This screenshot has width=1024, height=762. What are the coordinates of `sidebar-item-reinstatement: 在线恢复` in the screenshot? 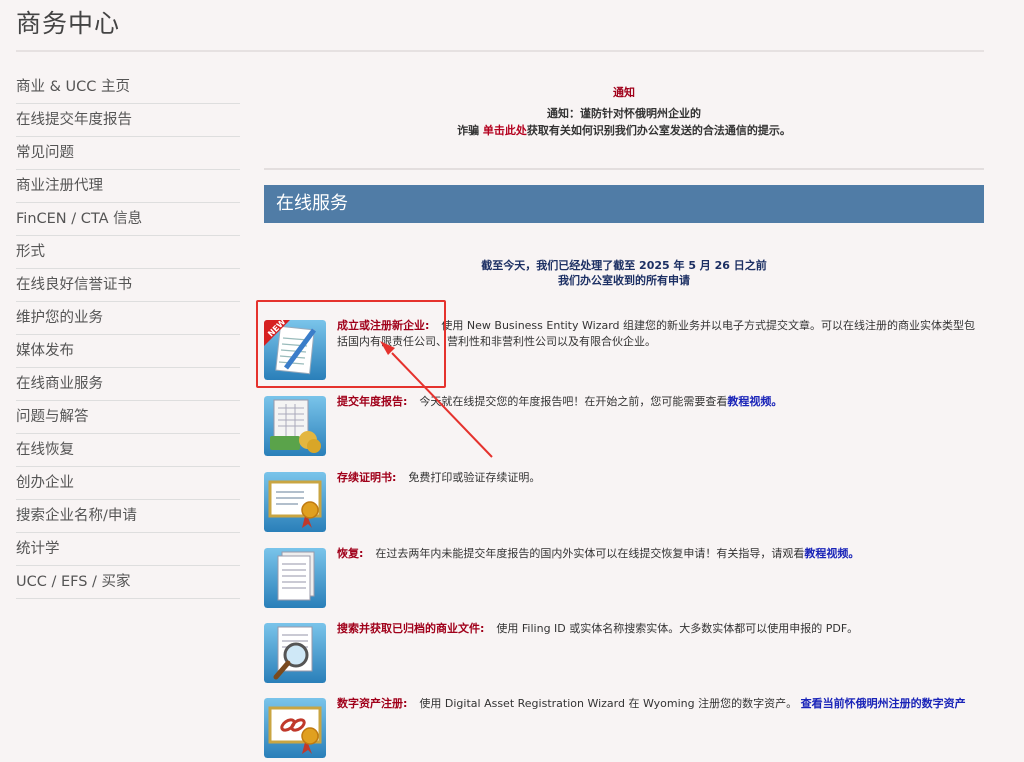 It's located at (128, 450).